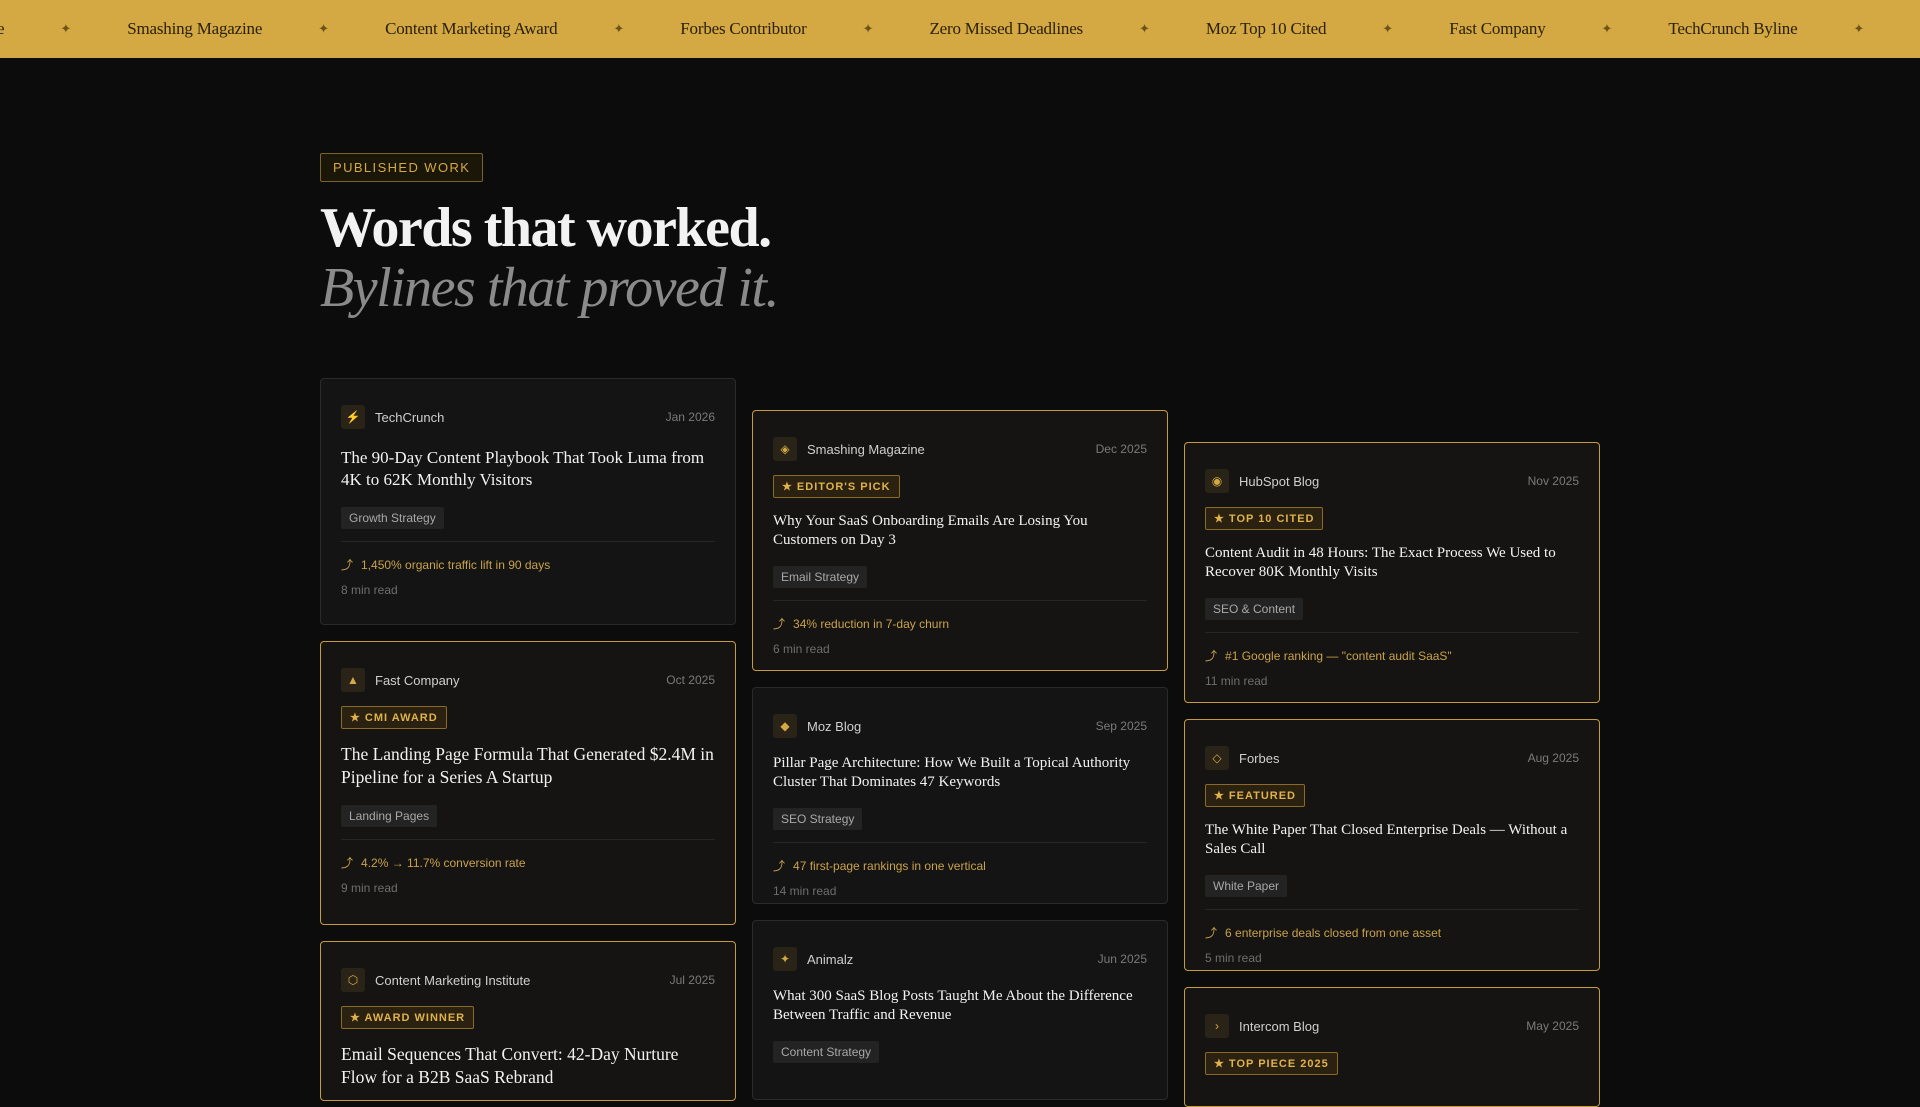 The height and width of the screenshot is (1107, 1920). Describe the element at coordinates (433, 863) in the screenshot. I see `result-metric: ⤴ 4.2% → 11.7% conversion rate` at that location.